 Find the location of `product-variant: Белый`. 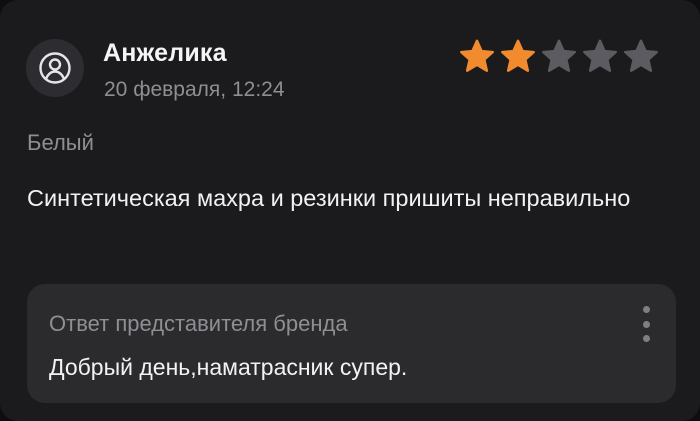

product-variant: Белый is located at coordinates (60, 142).